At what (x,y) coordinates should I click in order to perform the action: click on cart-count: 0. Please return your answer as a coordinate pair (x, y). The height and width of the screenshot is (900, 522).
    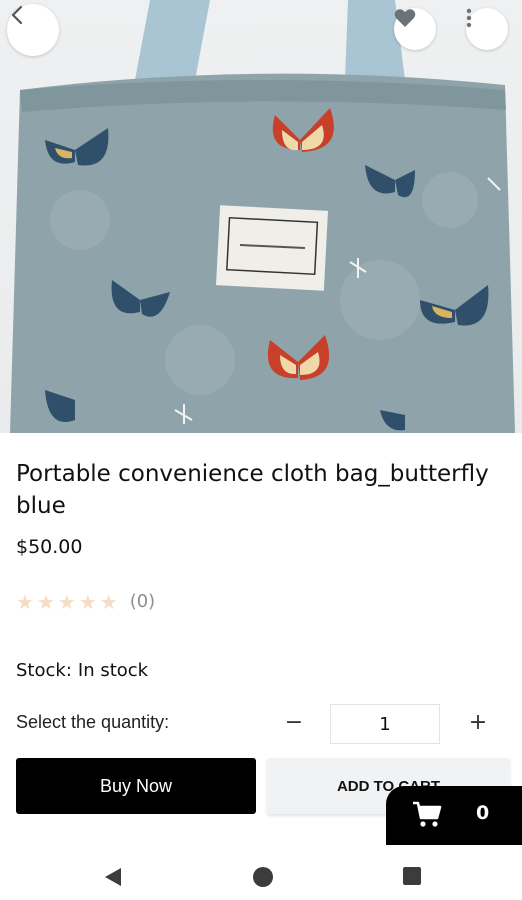
    Looking at the image, I should click on (483, 813).